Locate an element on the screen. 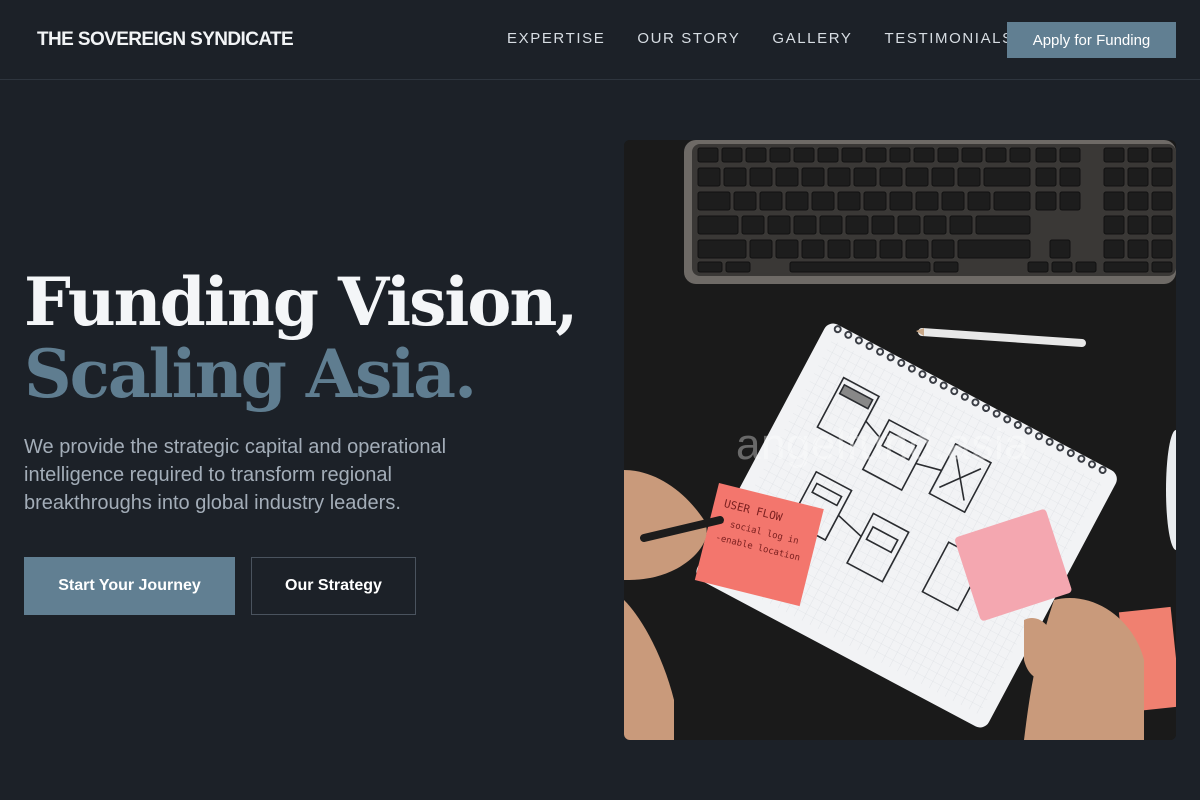 The image size is (1200, 800). watermark-text: angelfund.asia is located at coordinates (883, 444).